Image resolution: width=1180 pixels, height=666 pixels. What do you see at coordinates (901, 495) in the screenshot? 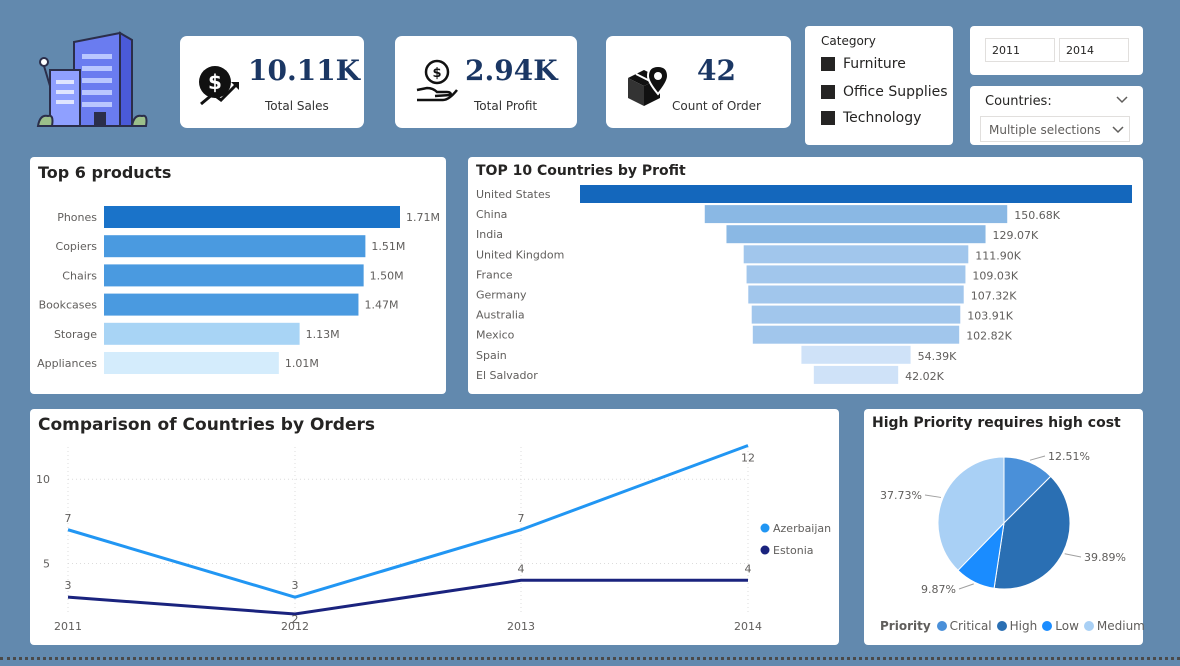
I see `pie-value-label: 37.73%` at bounding box center [901, 495].